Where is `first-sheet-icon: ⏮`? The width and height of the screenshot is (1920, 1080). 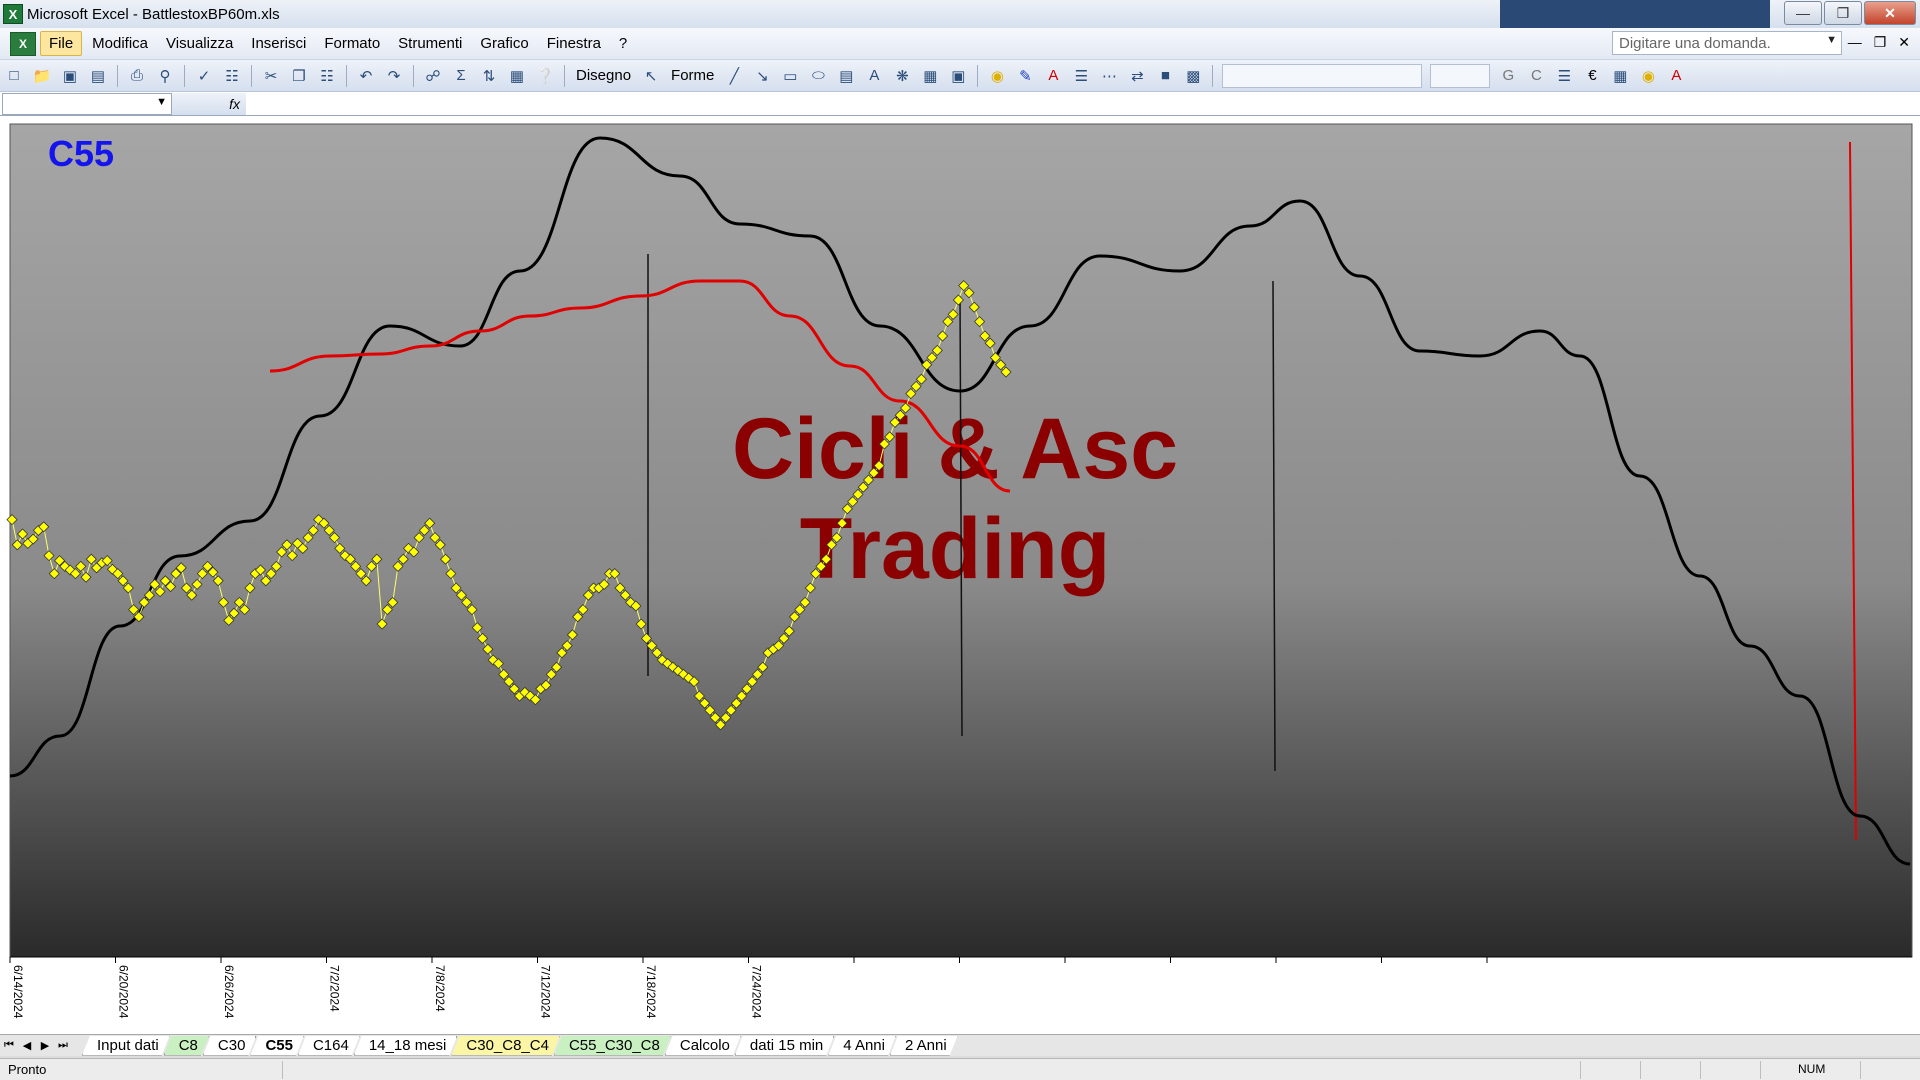 first-sheet-icon: ⏮ is located at coordinates (9, 1045).